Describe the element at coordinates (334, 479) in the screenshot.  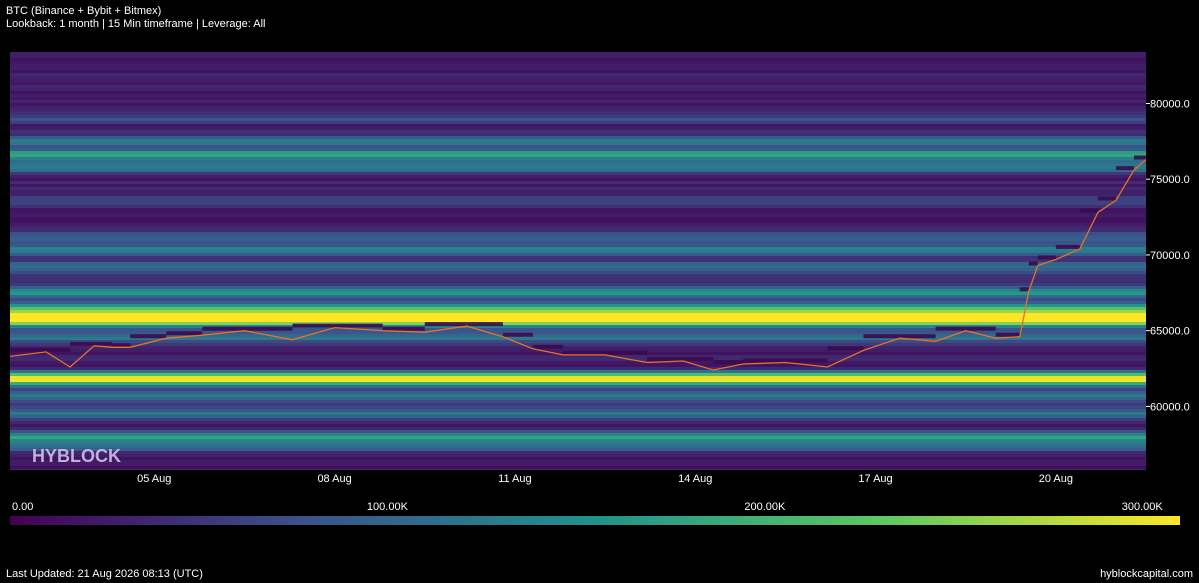
I see `x-tick-label: 08 Aug` at that location.